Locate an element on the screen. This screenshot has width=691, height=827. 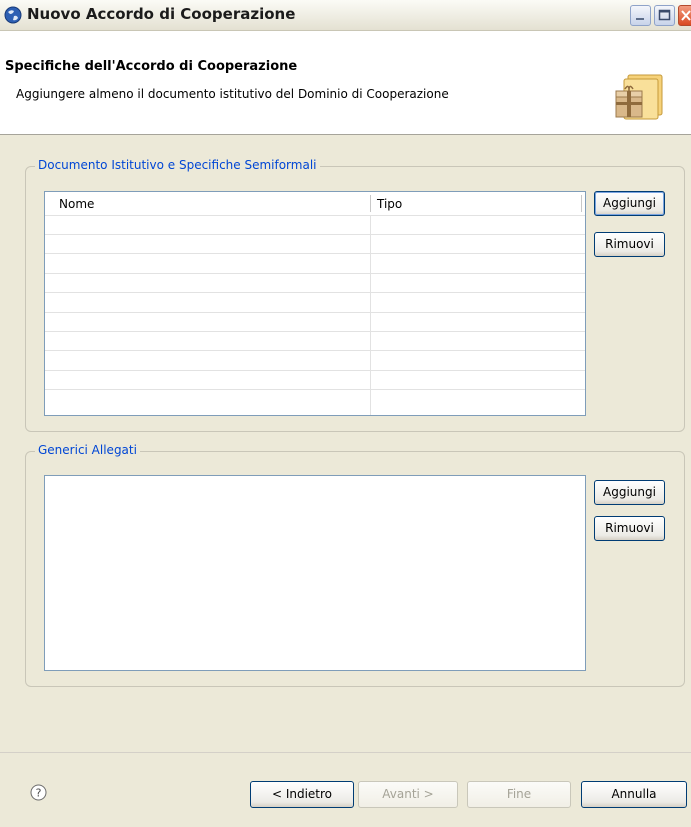
column-separator is located at coordinates (370, 315).